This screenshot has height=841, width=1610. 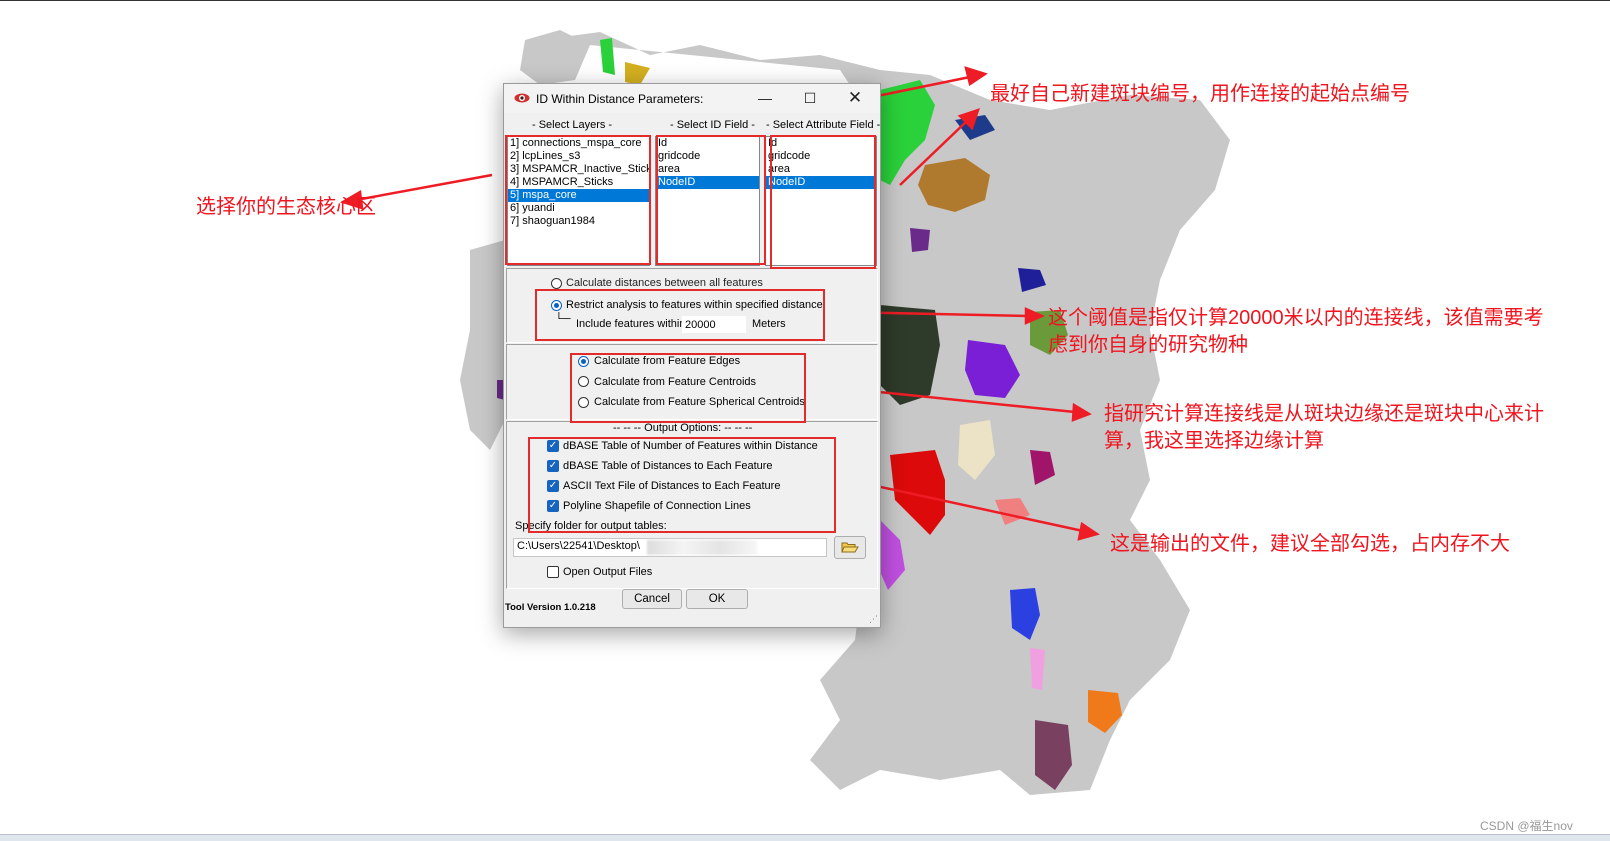 I want to click on select-attribute-field-label: - Select Attribute Field -, so click(x=823, y=125).